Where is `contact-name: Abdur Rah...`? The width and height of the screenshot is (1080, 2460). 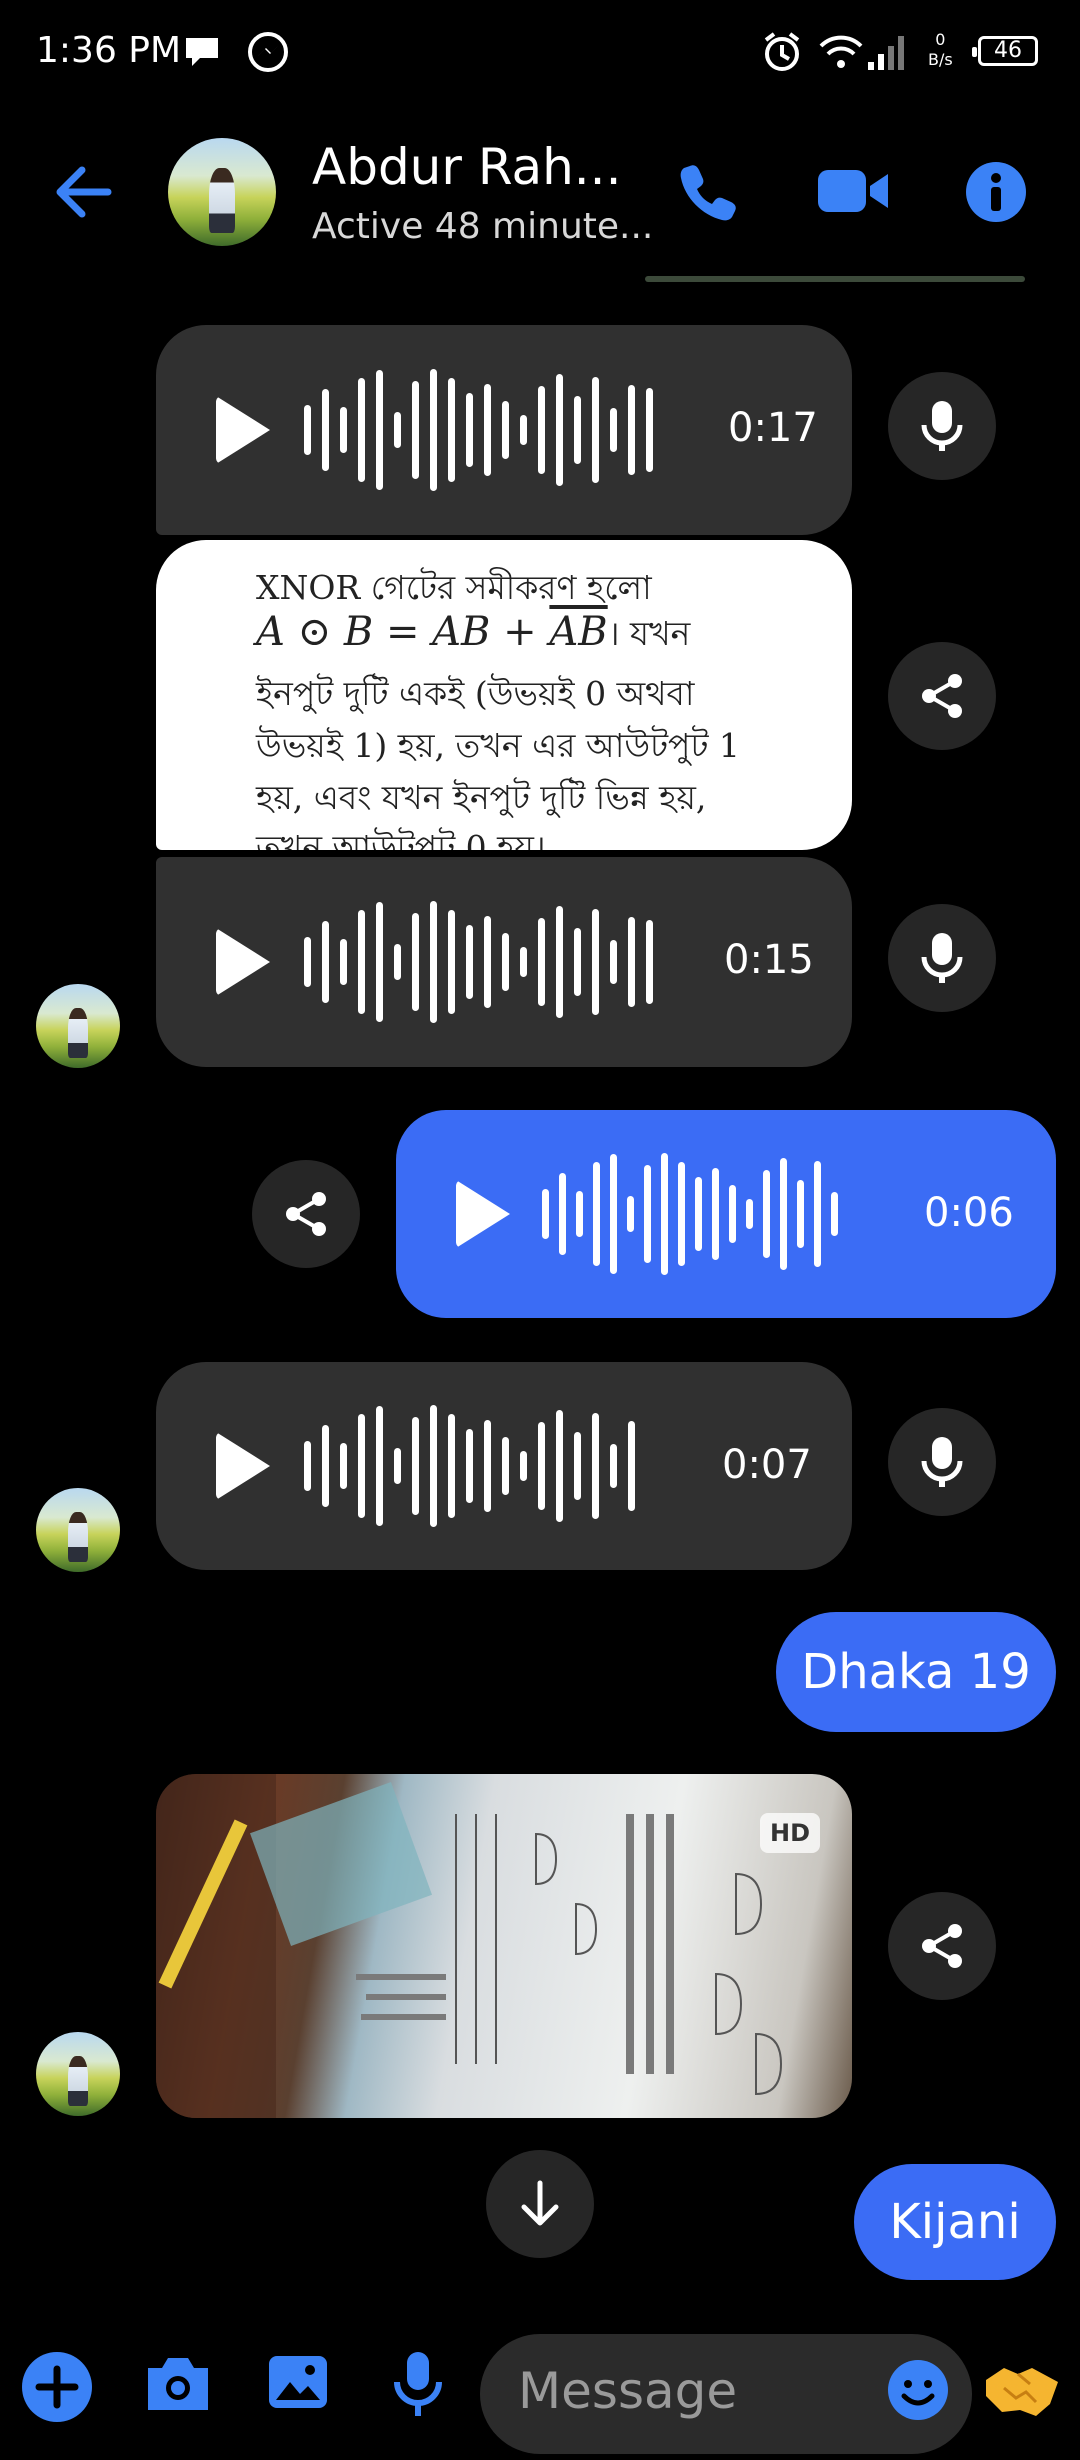
contact-name: Abdur Rah... is located at coordinates (466, 167).